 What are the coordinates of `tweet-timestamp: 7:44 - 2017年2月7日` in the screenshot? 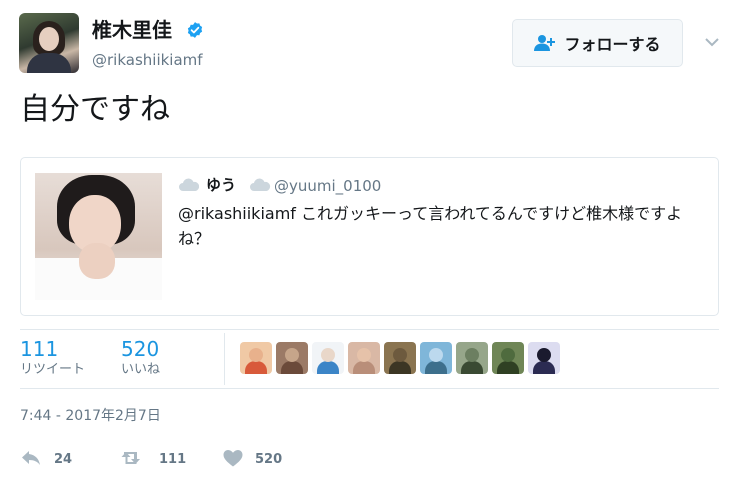 It's located at (90, 416).